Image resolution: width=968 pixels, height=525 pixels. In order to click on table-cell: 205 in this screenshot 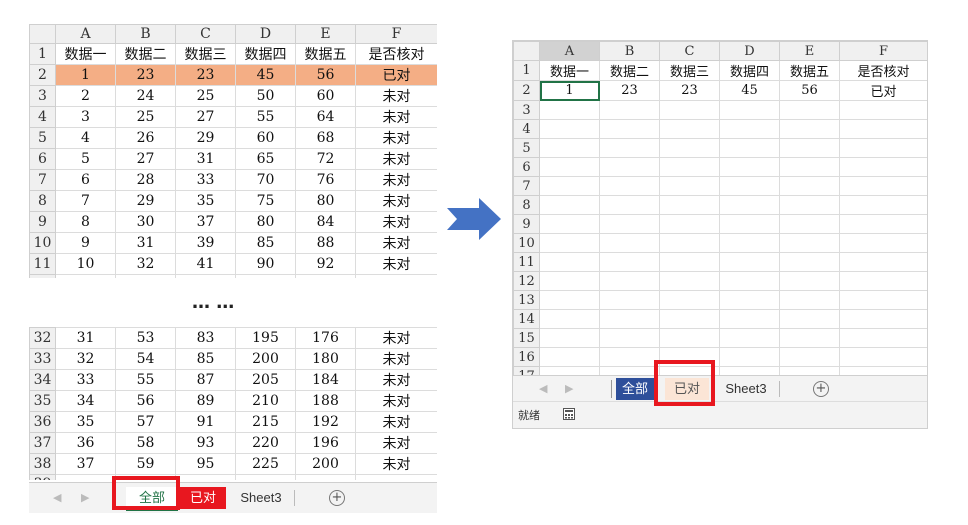, I will do `click(265, 380)`.